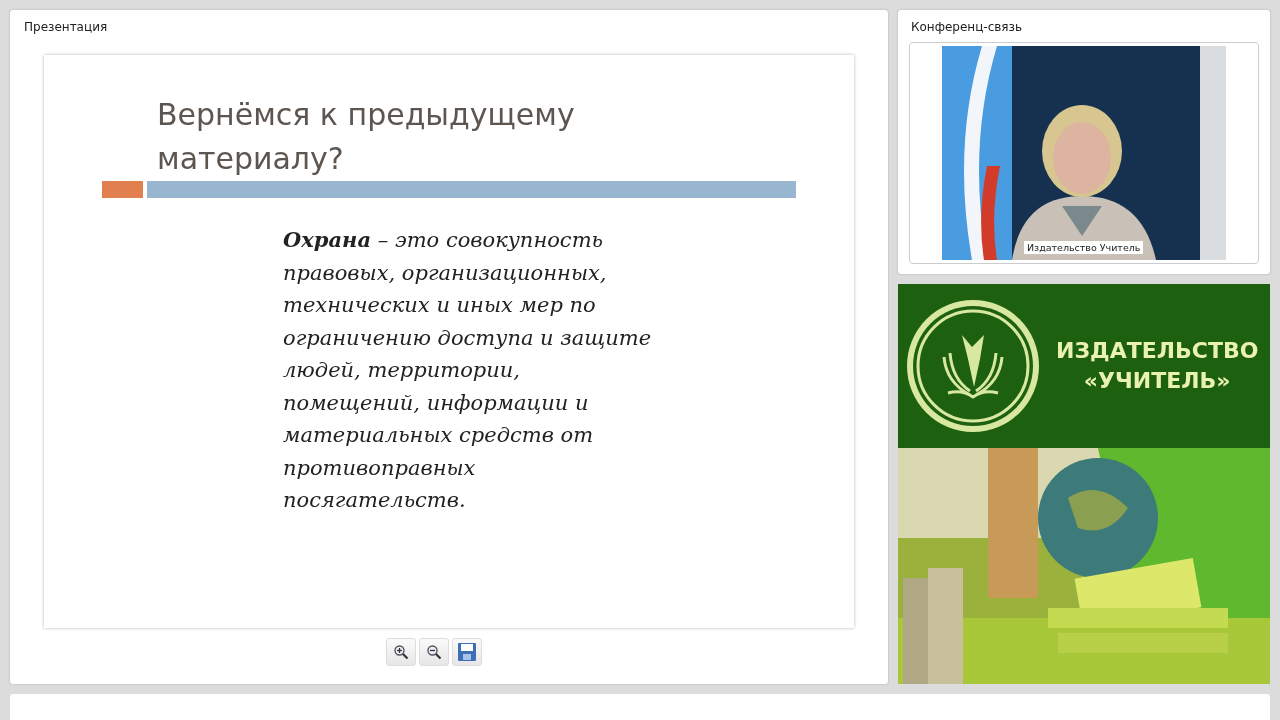 The height and width of the screenshot is (720, 1280). What do you see at coordinates (66, 27) in the screenshot?
I see `panel-title: Презентация` at bounding box center [66, 27].